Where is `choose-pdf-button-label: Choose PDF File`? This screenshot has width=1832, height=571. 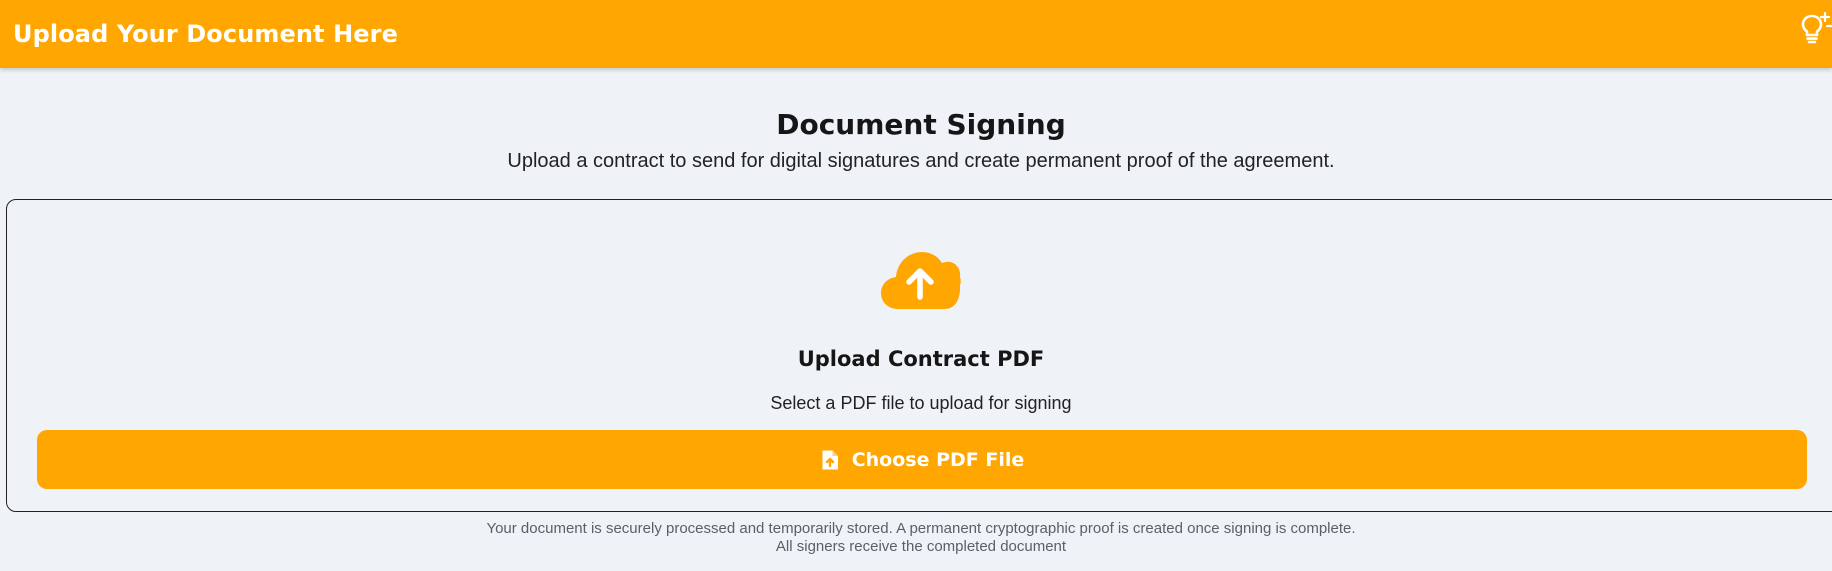 choose-pdf-button-label: Choose PDF File is located at coordinates (938, 459).